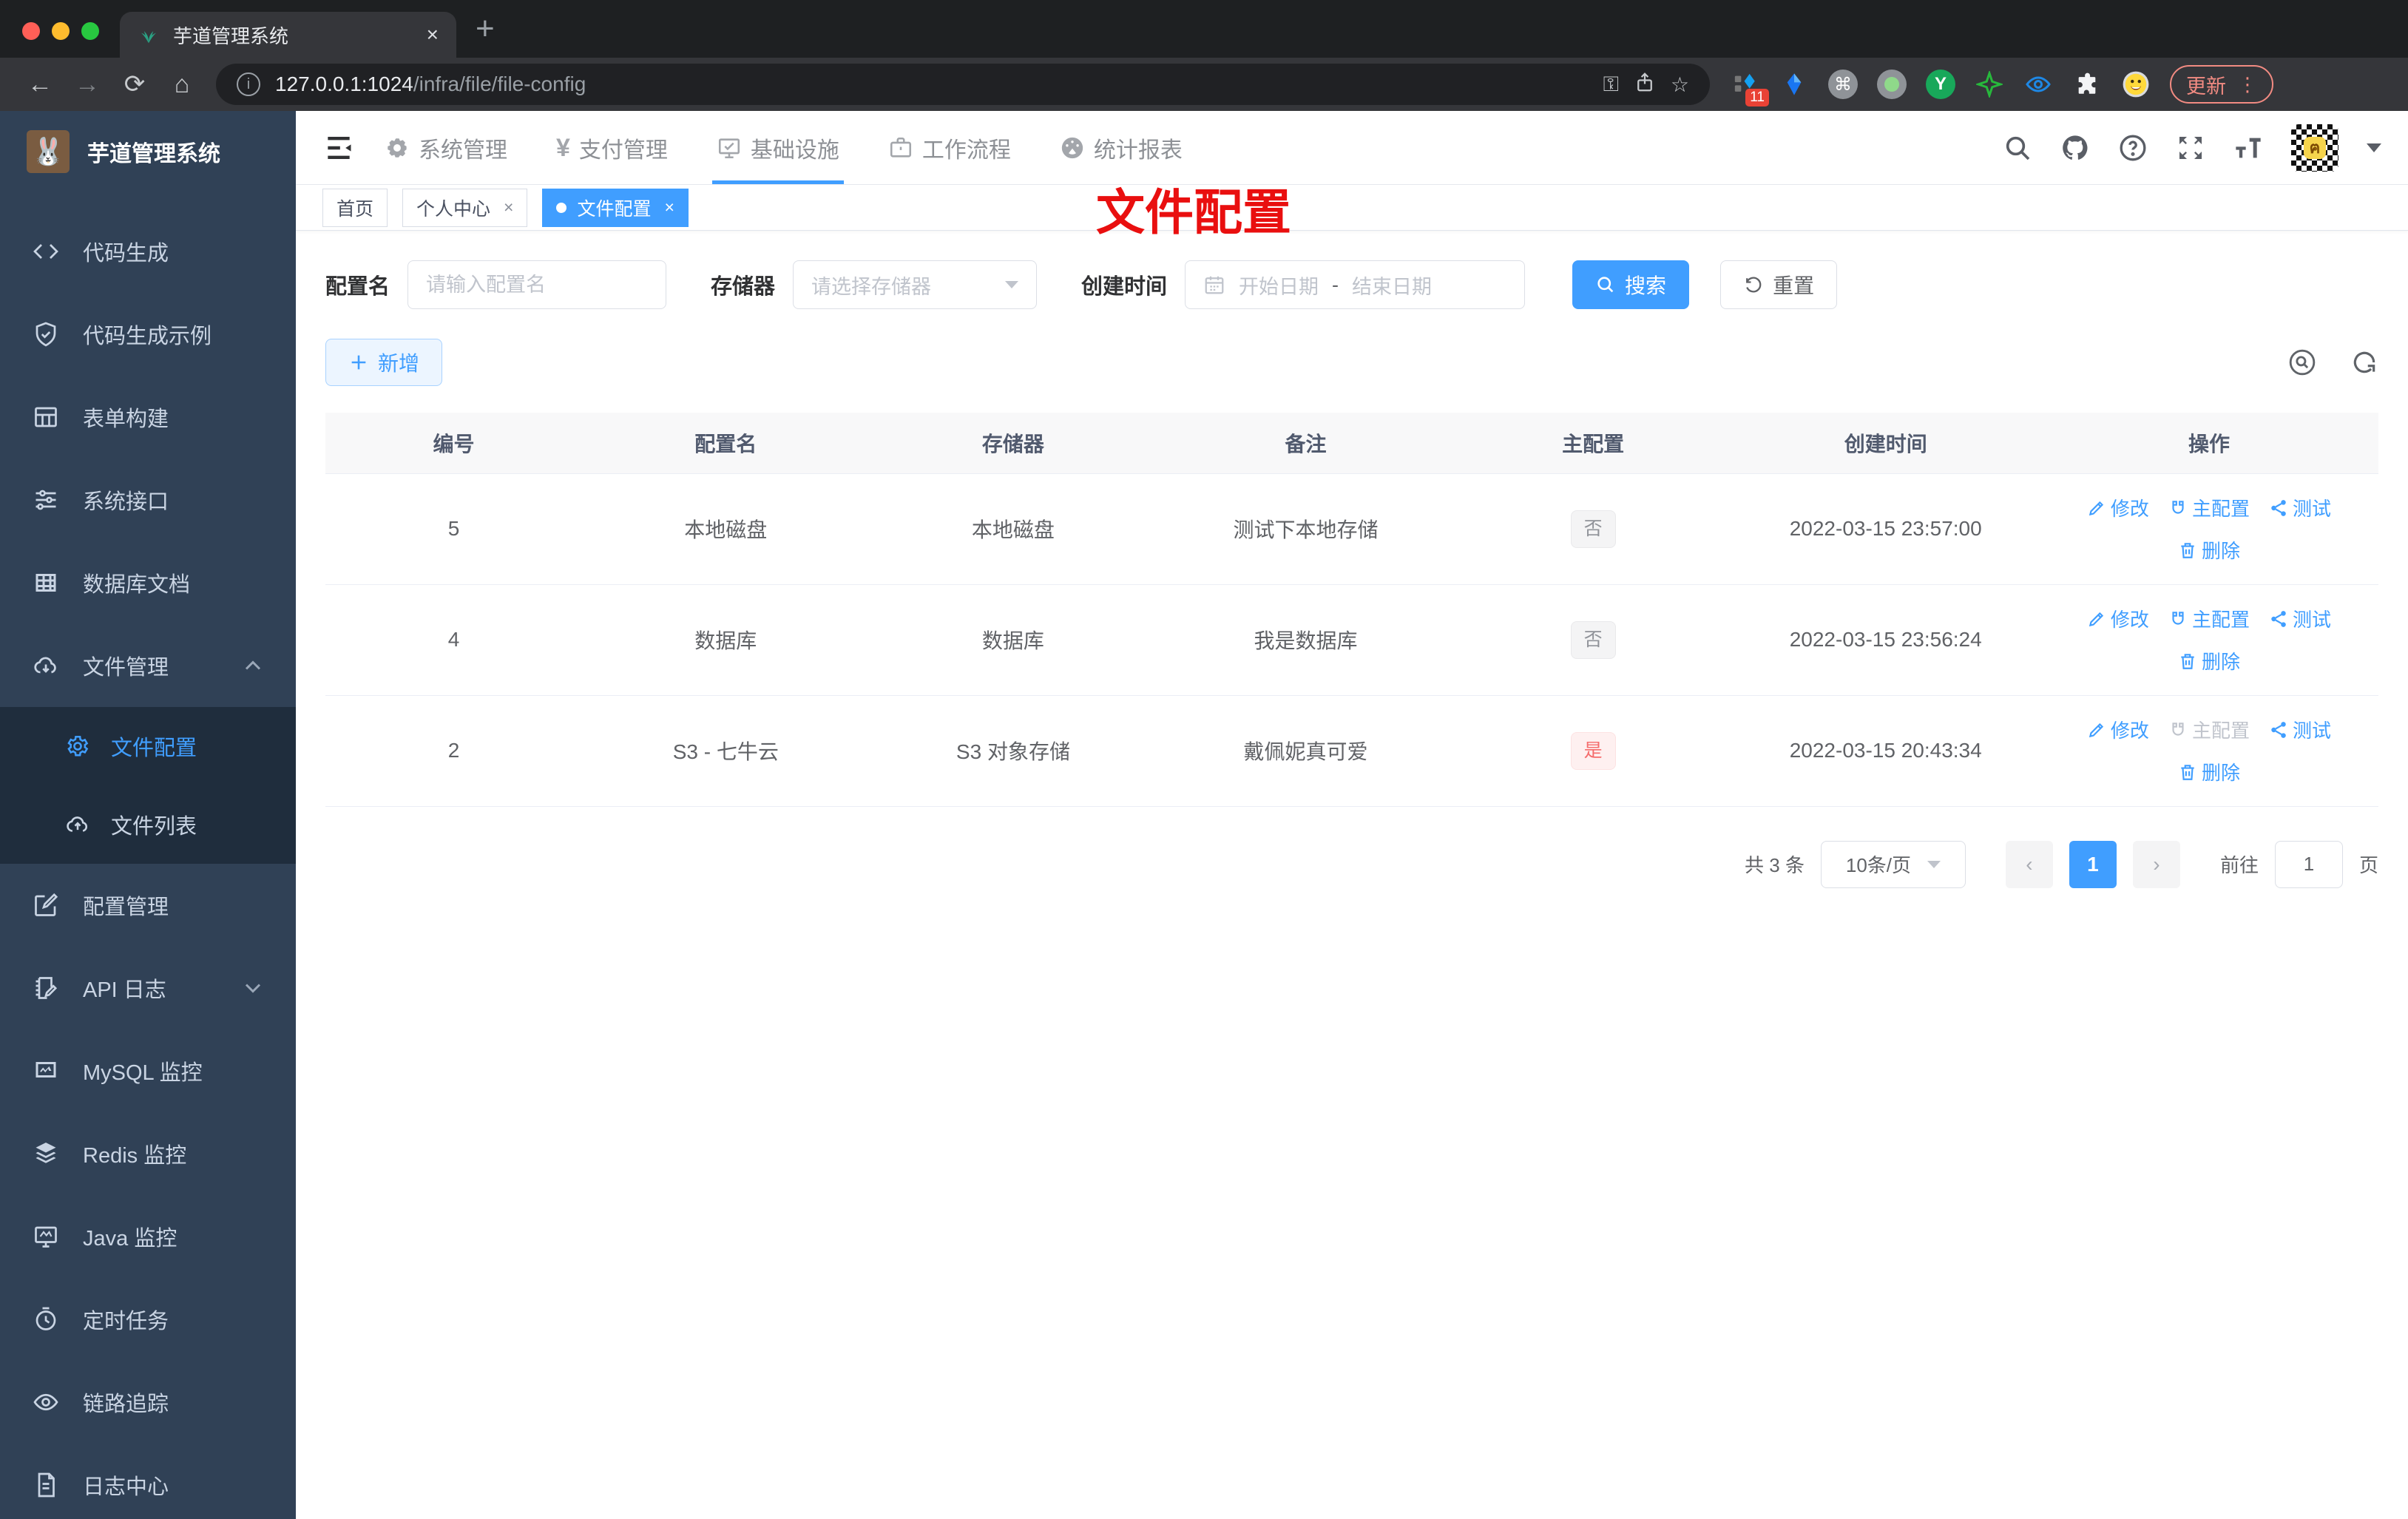 Image resolution: width=2408 pixels, height=1519 pixels. What do you see at coordinates (446, 147) in the screenshot?
I see `nav-system-management: 系统管理` at bounding box center [446, 147].